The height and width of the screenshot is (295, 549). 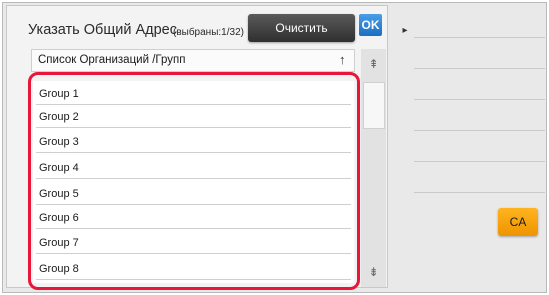 I want to click on scroll-top-icon: ⇞, so click(x=373, y=64).